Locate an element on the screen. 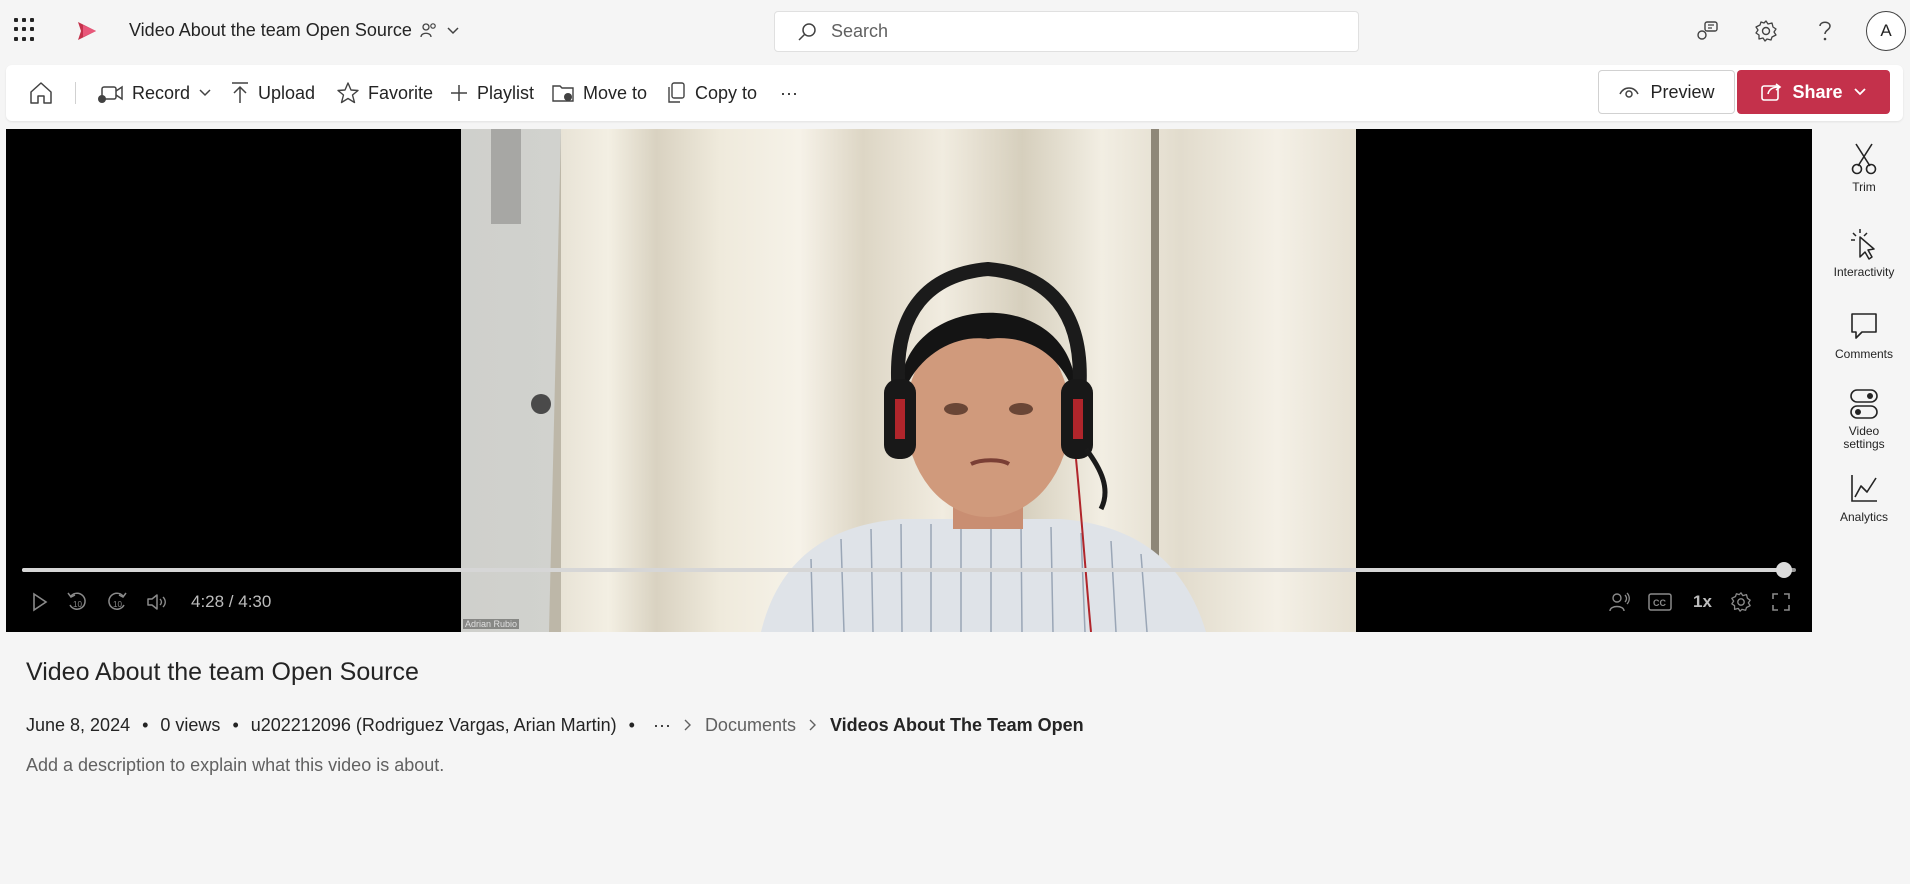 This screenshot has height=884, width=1910. toggle-settings-icon is located at coordinates (1864, 404).